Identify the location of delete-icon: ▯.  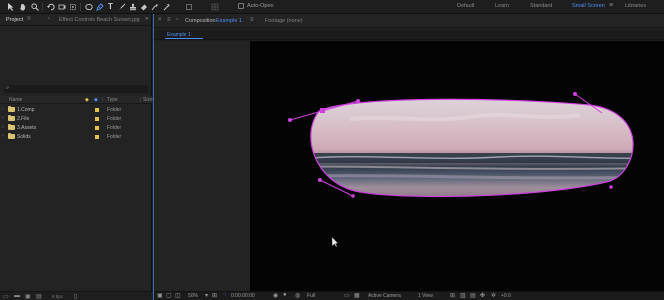
(75, 296).